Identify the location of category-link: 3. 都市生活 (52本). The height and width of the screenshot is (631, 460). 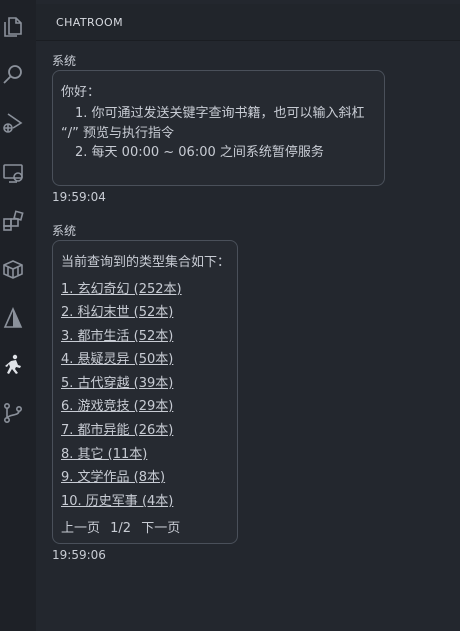
(117, 334).